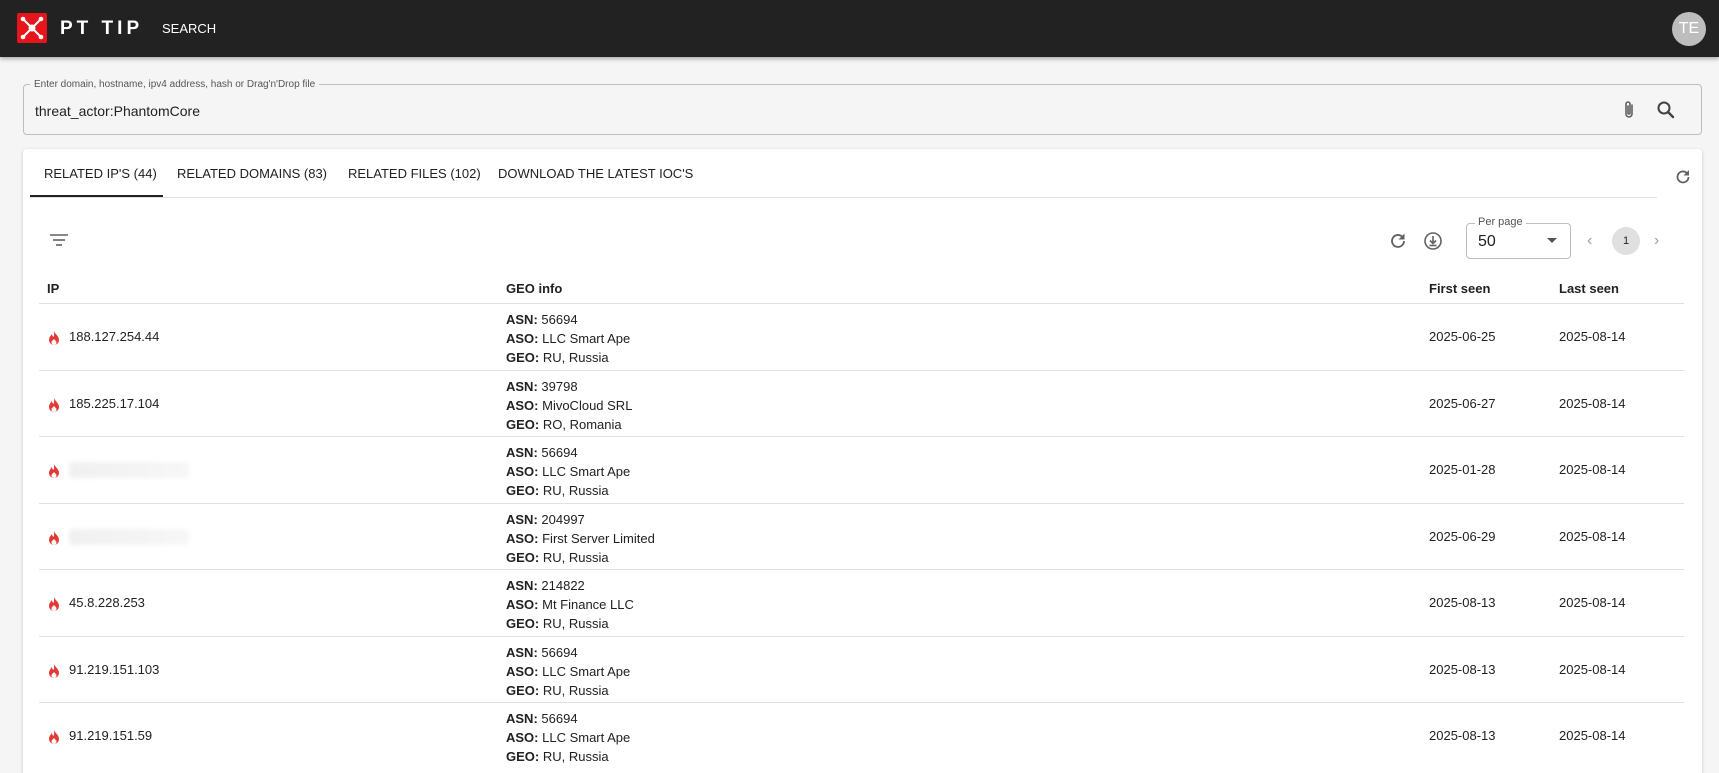 This screenshot has height=773, width=1719. I want to click on aso-value: Mt Finance LLC, so click(586, 604).